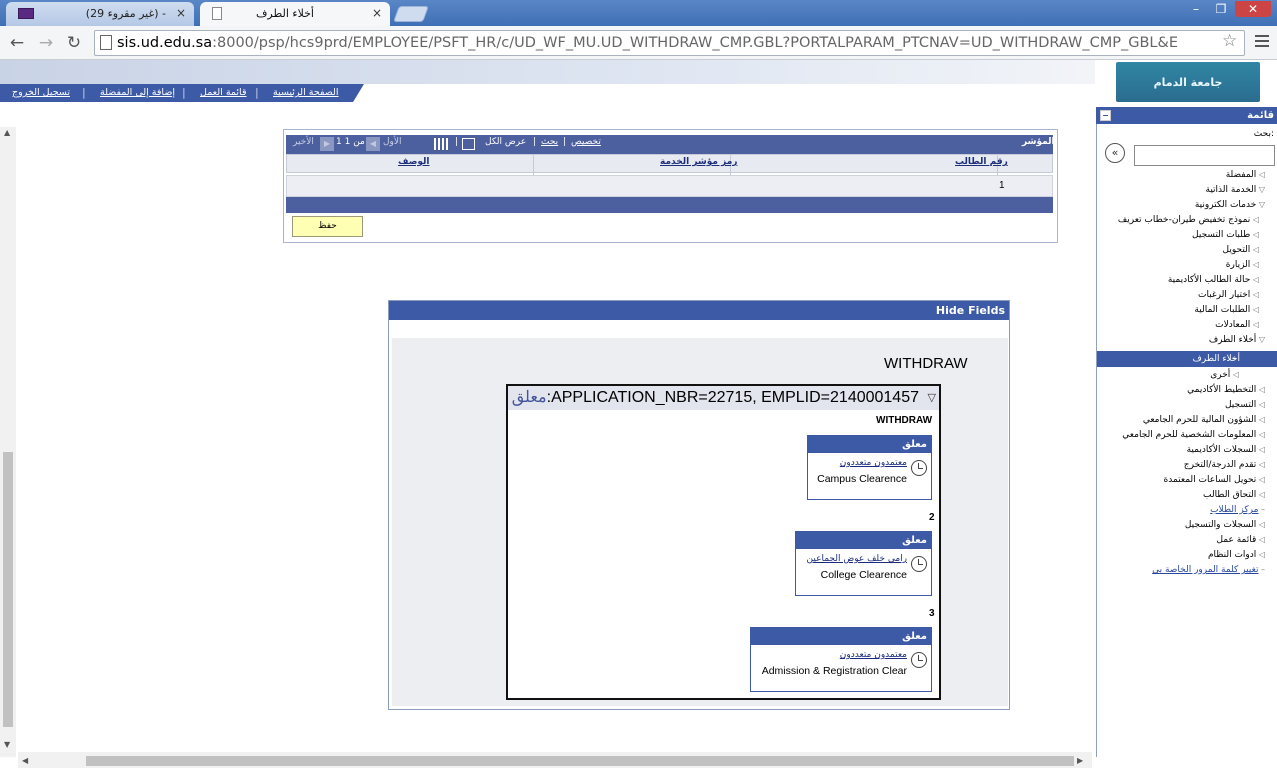 Image resolution: width=1277 pixels, height=770 pixels. What do you see at coordinates (698, 162) in the screenshot?
I see `col-service-indicator: رمز مؤشر الخدمة` at bounding box center [698, 162].